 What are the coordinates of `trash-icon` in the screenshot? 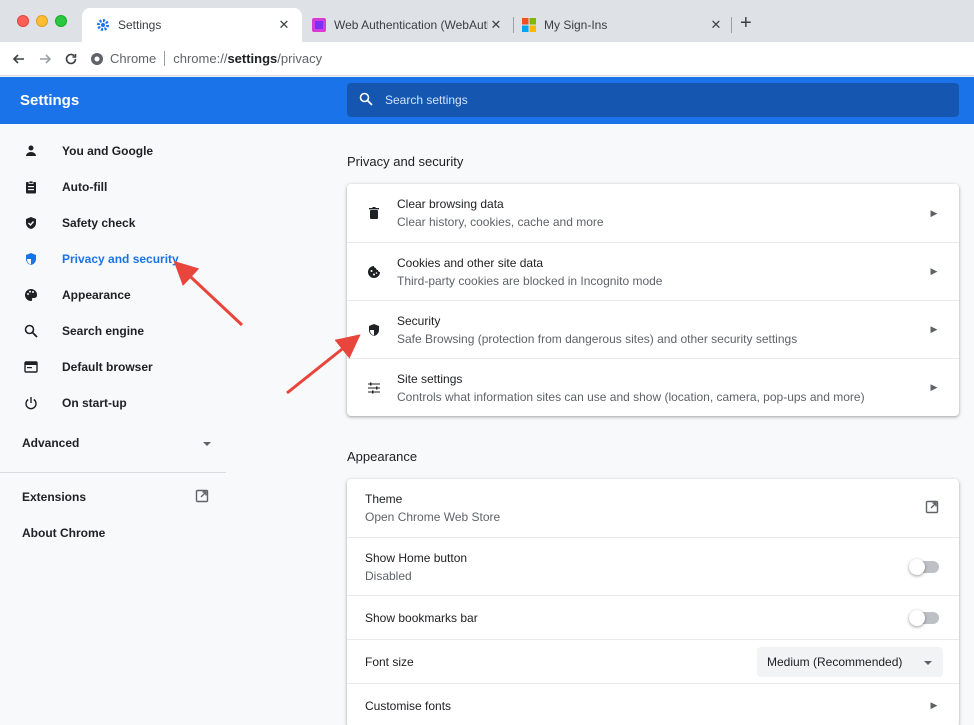 It's located at (374, 213).